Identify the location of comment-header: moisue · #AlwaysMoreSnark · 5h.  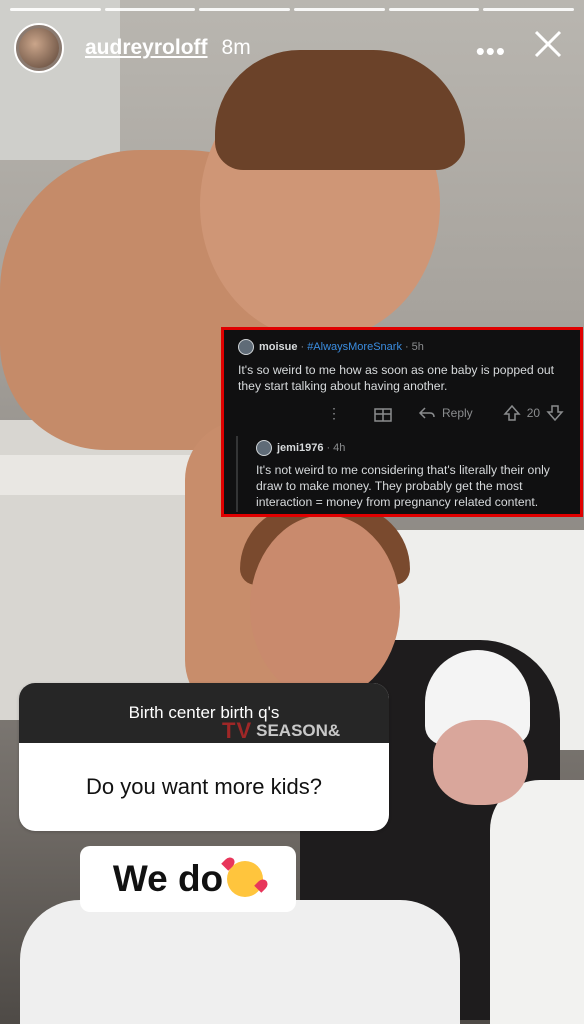
(331, 347).